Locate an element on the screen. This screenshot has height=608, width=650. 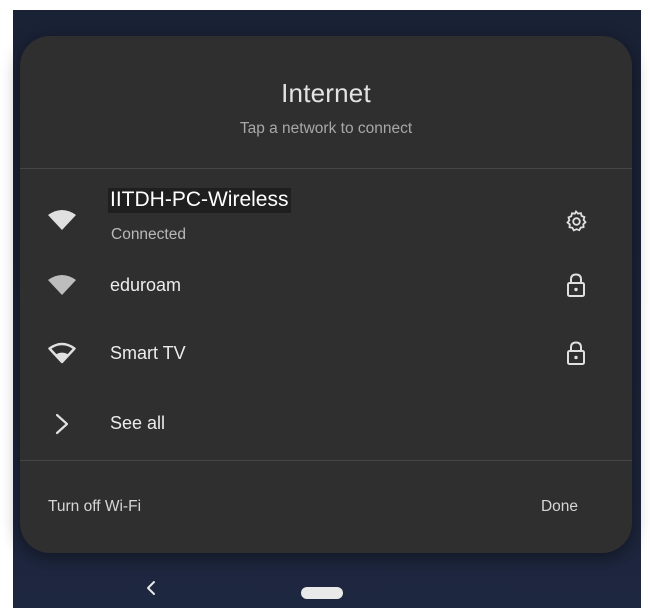
footer-divider is located at coordinates (326, 460).